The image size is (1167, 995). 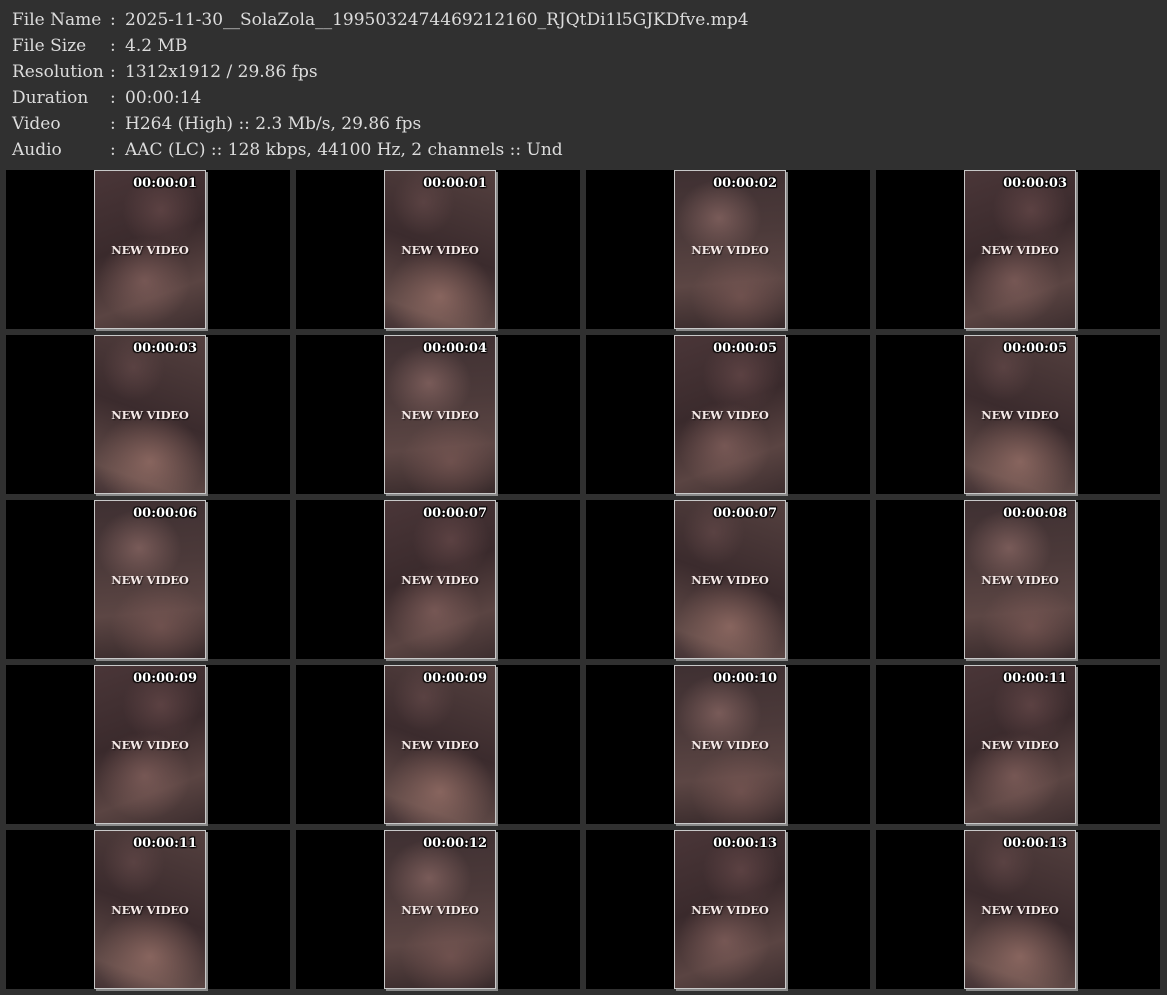 I want to click on video-frame-thumbnail: 00:00:10 NEW VIDEO, so click(x=730, y=744).